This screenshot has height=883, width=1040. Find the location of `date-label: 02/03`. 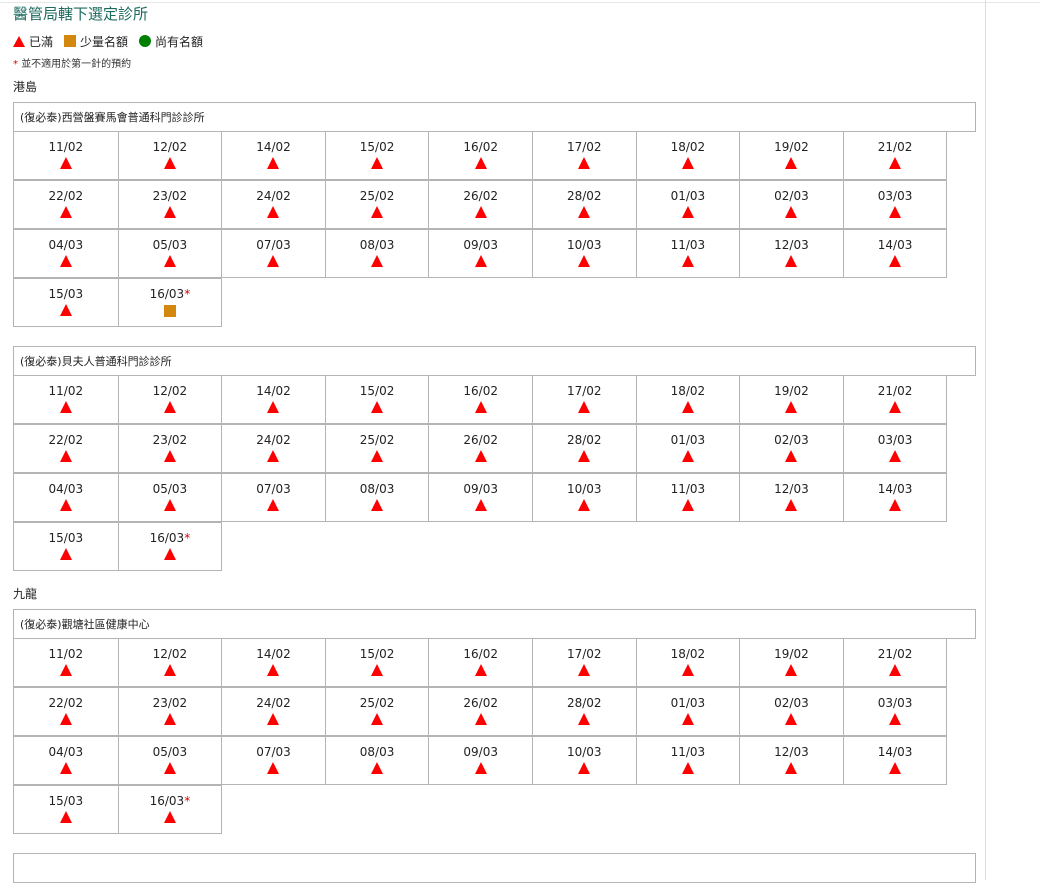

date-label: 02/03 is located at coordinates (791, 703).